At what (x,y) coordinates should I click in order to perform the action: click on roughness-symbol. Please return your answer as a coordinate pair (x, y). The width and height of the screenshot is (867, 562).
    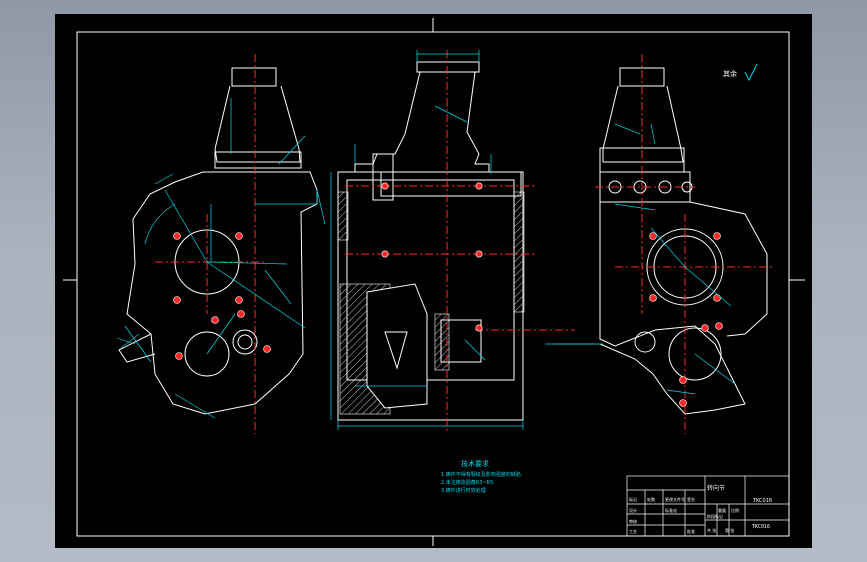
    Looking at the image, I should click on (751, 72).